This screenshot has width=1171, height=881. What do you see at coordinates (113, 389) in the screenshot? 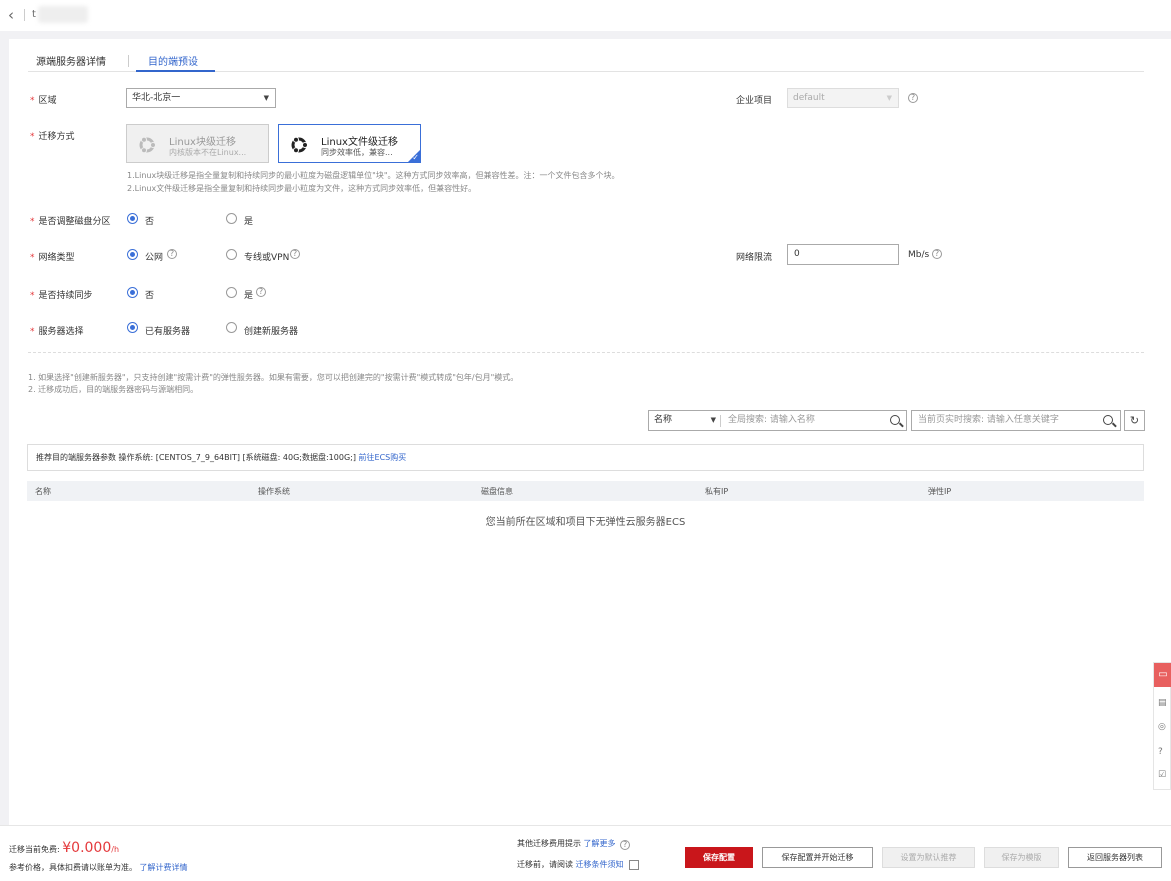
I see `tip-2: 2. 迁移成功后，目的端服务器密码与源端相同。` at bounding box center [113, 389].